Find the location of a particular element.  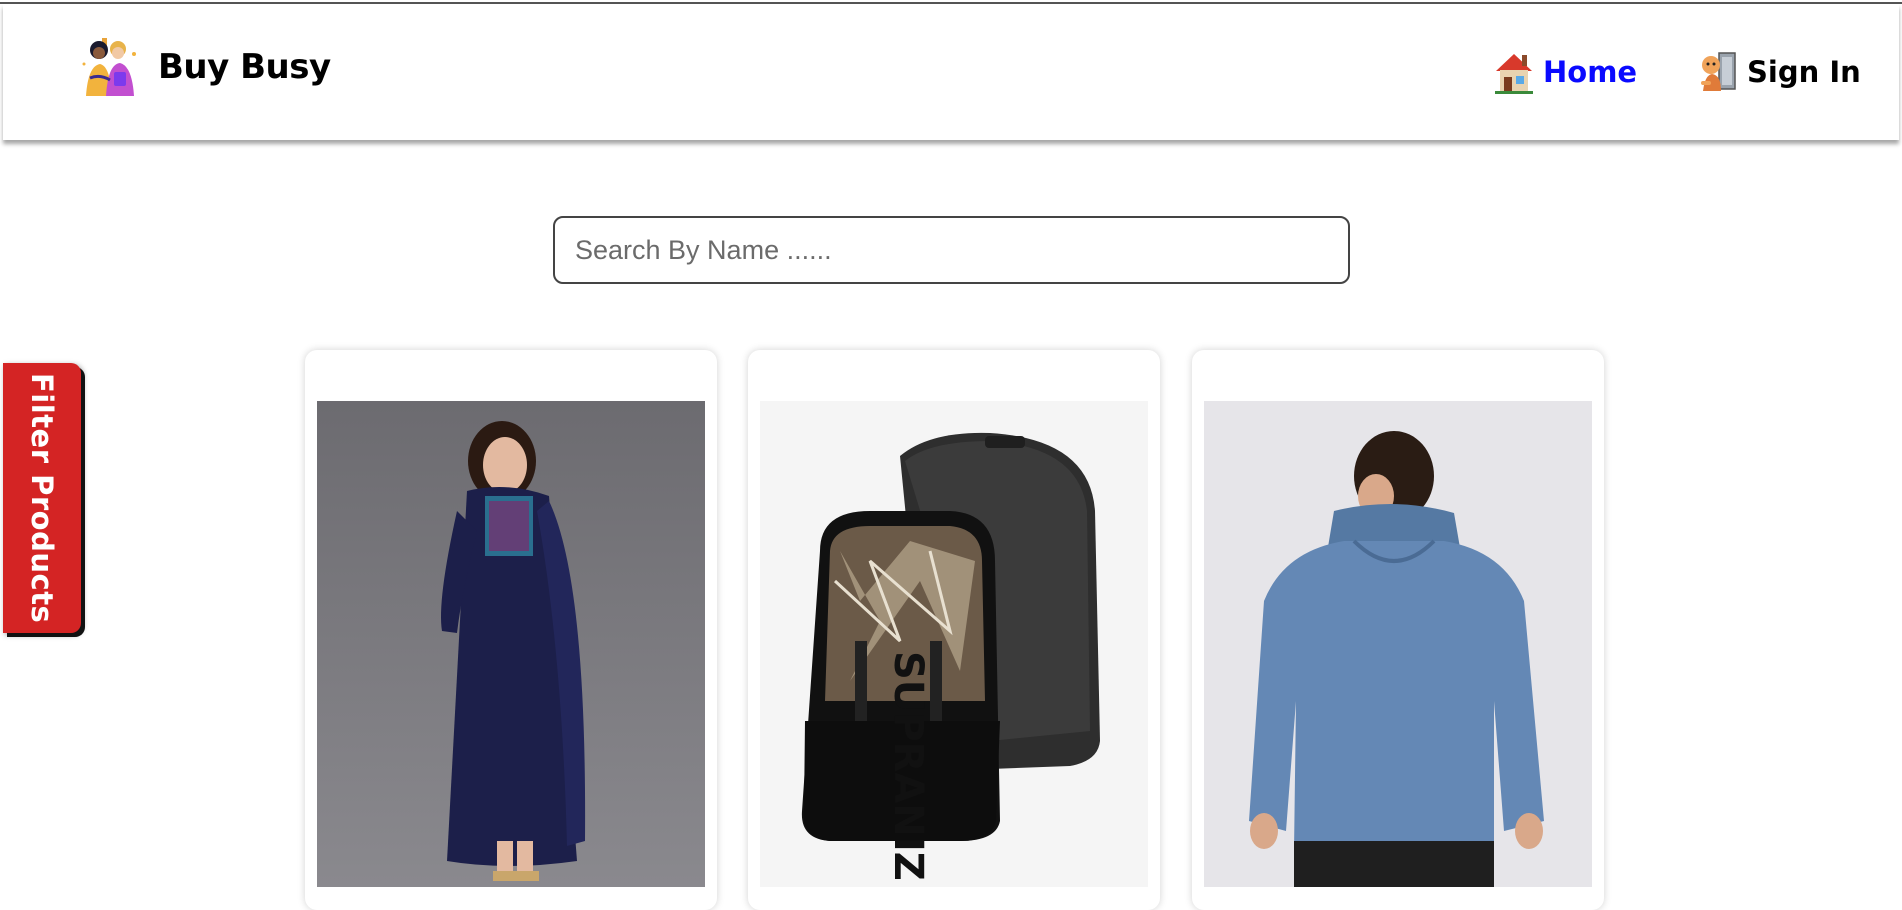

nav-home-link: Home is located at coordinates (1565, 72).